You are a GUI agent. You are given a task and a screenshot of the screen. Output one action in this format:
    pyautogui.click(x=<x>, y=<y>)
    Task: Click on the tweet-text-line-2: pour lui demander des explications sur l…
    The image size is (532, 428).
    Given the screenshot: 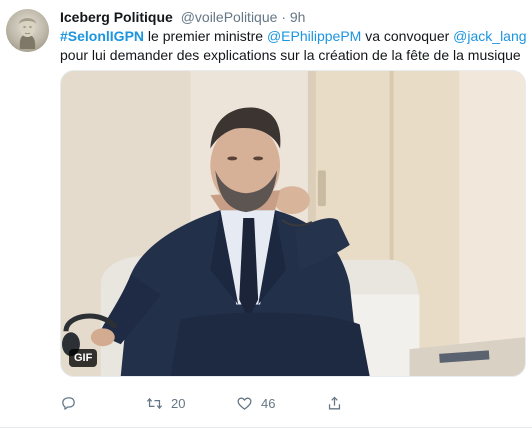 What is the action you would take?
    pyautogui.click(x=290, y=55)
    